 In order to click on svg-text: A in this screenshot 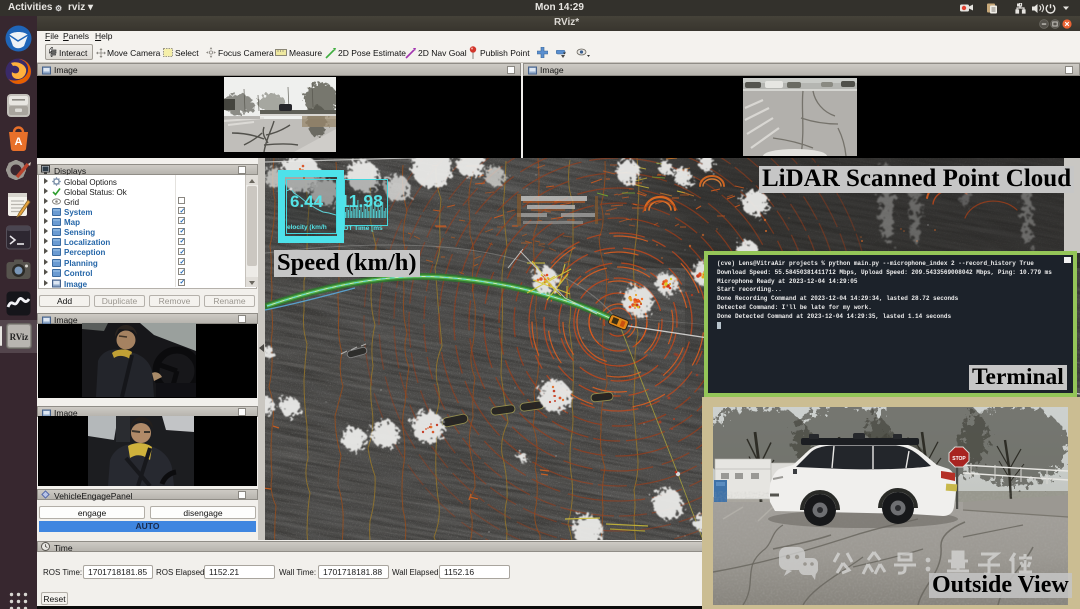, I will do `click(19, 142)`.